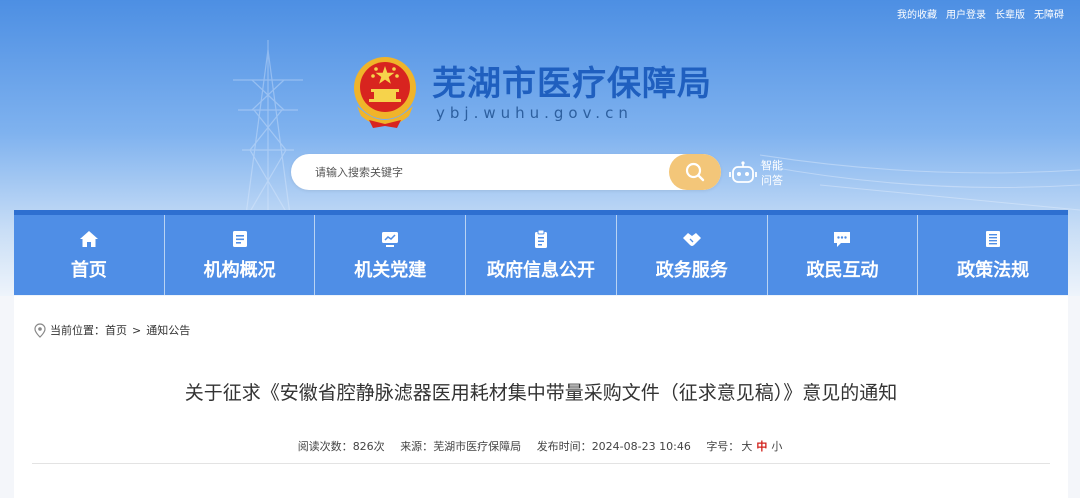  I want to click on chat-icon, so click(842, 239).